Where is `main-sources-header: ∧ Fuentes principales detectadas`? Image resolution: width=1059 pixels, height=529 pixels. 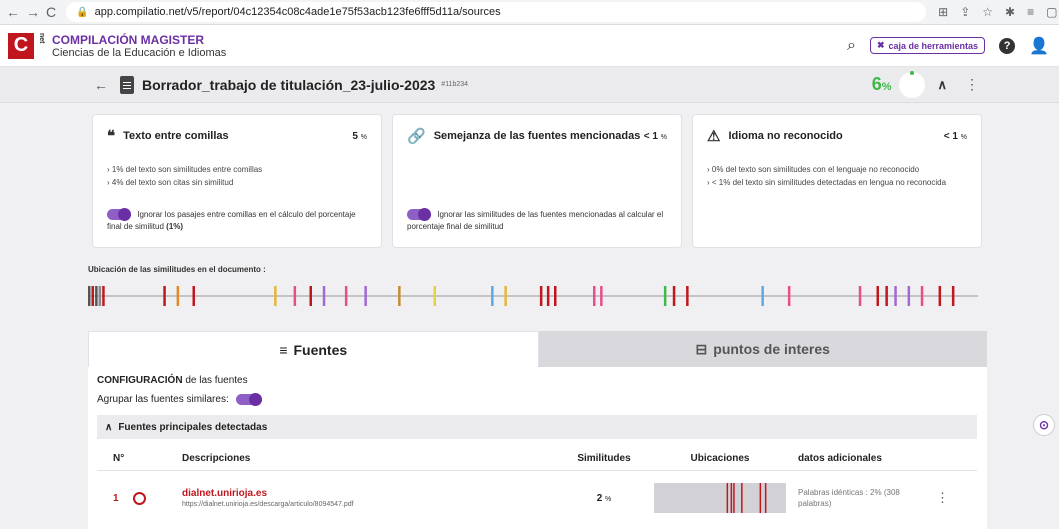 main-sources-header: ∧ Fuentes principales detectadas is located at coordinates (537, 427).